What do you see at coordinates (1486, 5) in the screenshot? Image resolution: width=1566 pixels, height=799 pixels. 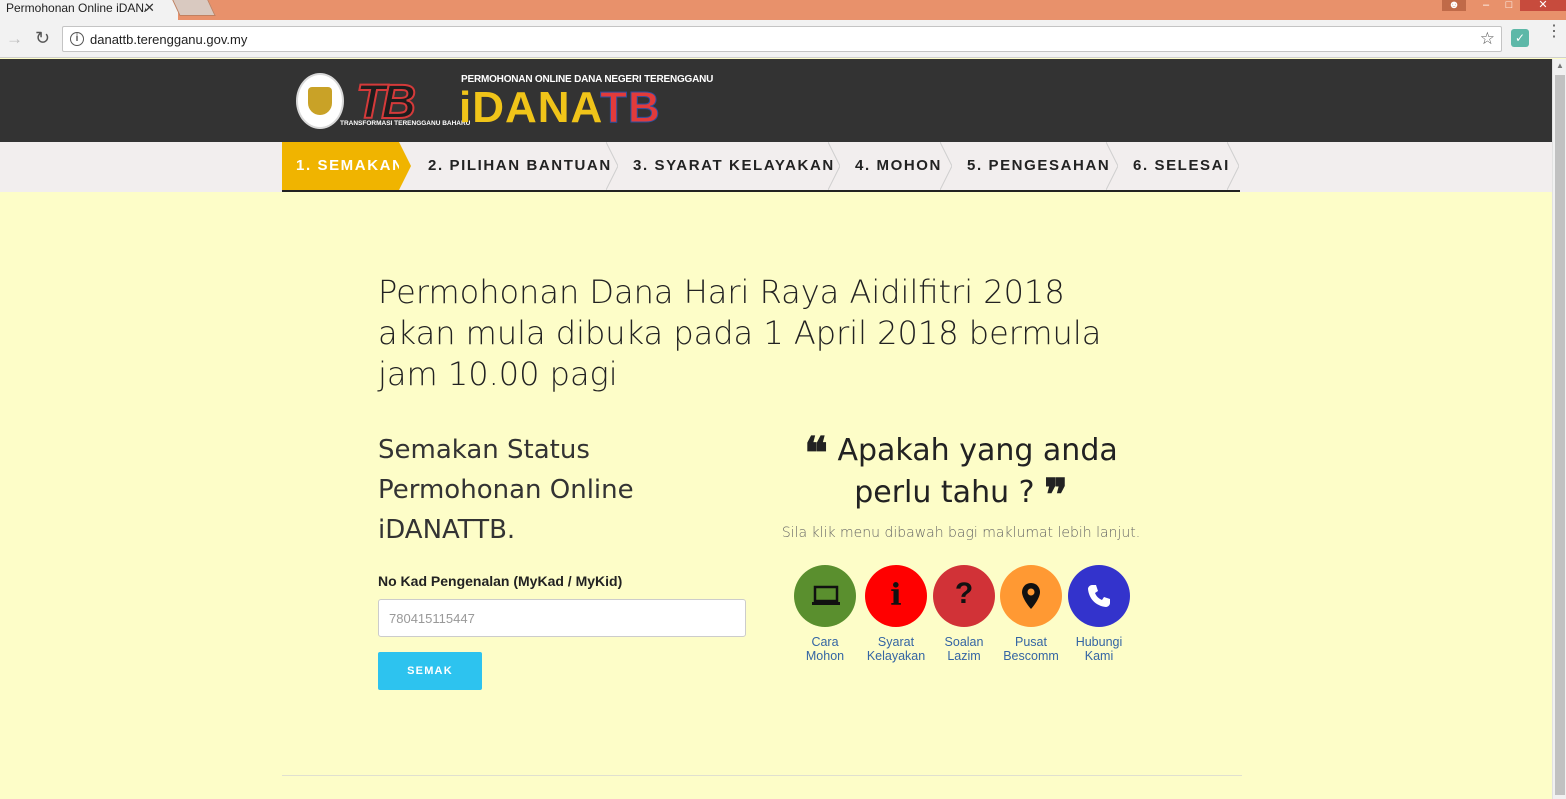 I see `minimize-icon: –` at bounding box center [1486, 5].